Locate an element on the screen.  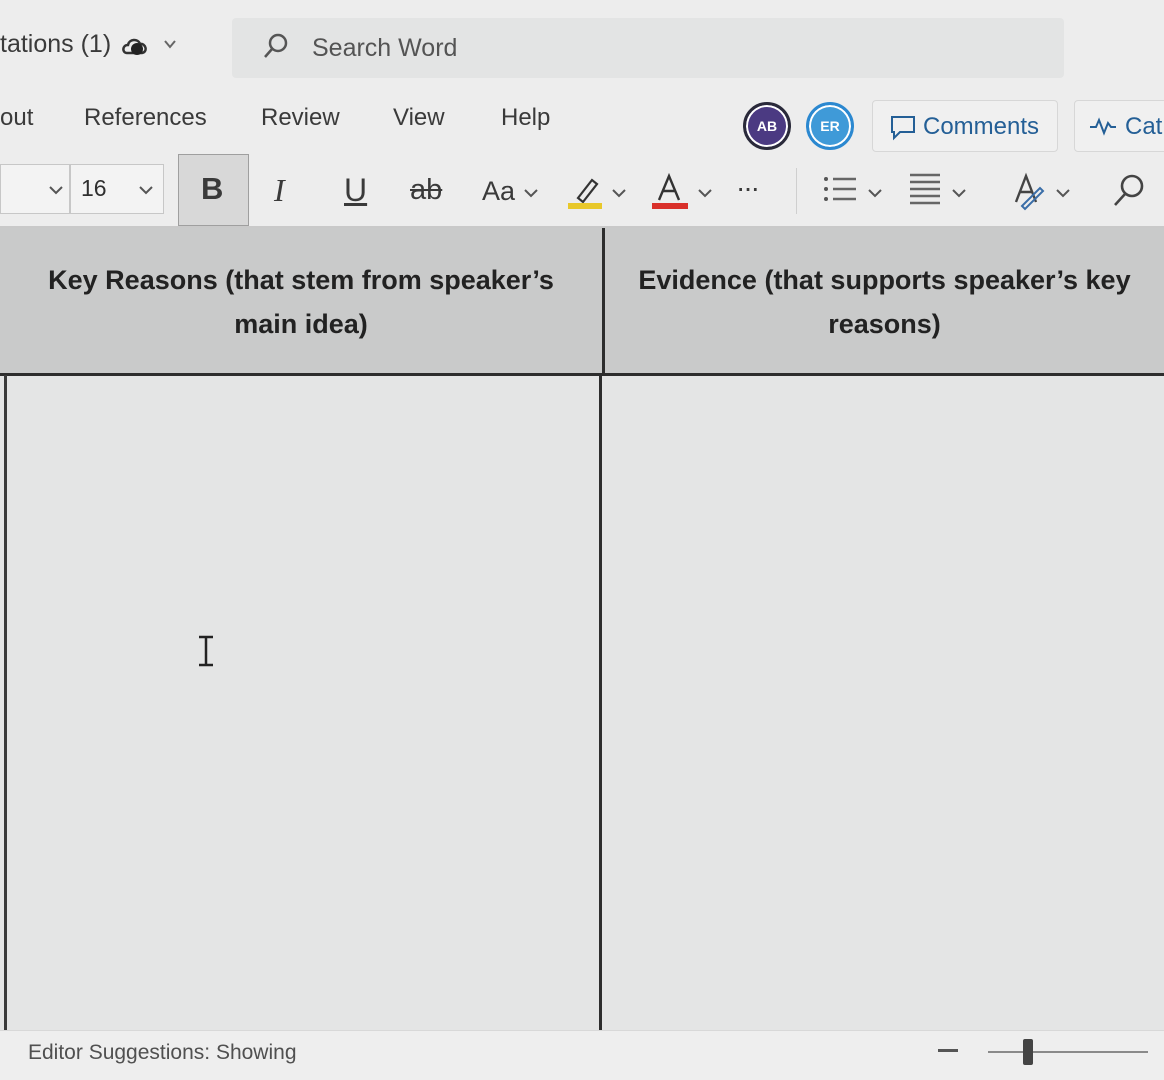
formatting-toolbar: 16 B I U ab Aa ··· is located at coordinates (582, 191).